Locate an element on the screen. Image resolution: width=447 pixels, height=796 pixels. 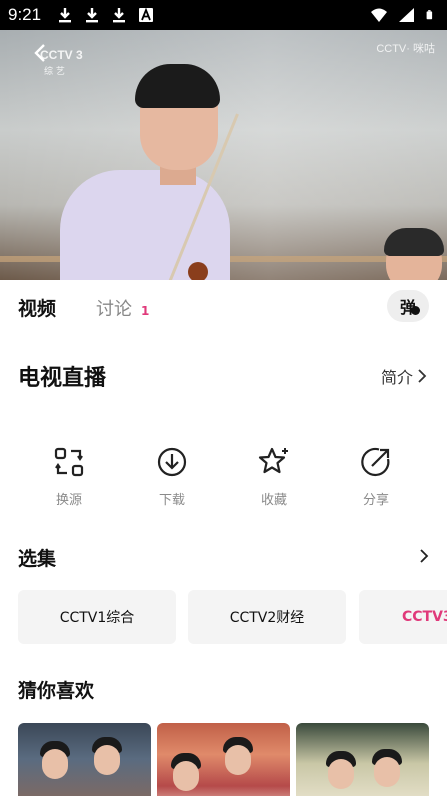
tab-video: 视频 is located at coordinates (37, 307).